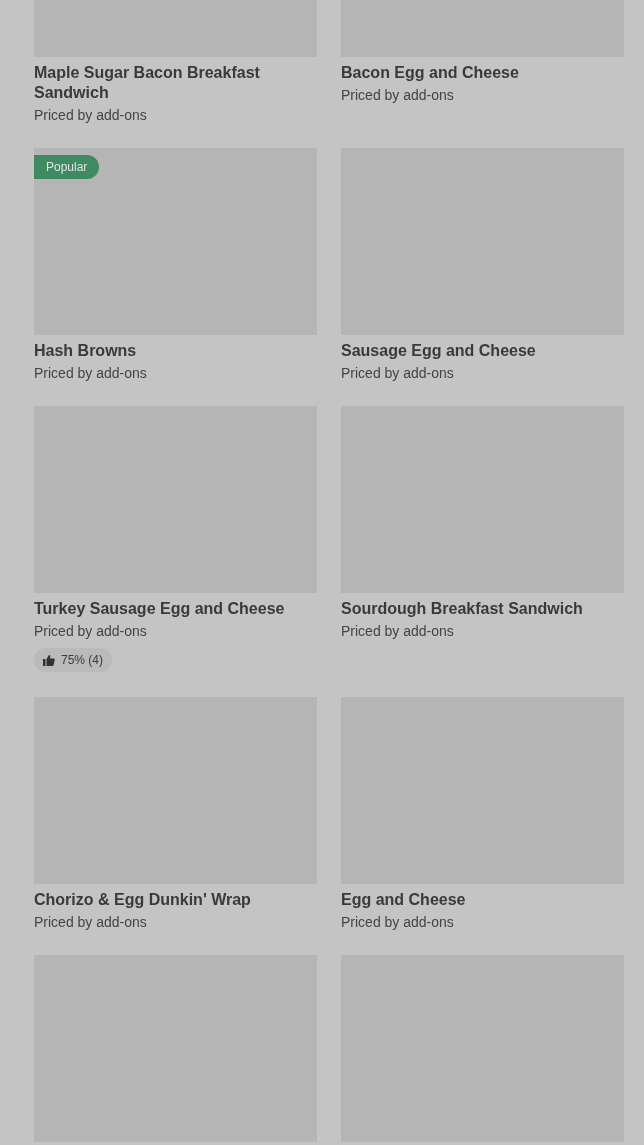 The width and height of the screenshot is (644, 1145). Describe the element at coordinates (175, 83) in the screenshot. I see `item-name: Maple Sugar Bacon Breakfast Sandwich` at that location.